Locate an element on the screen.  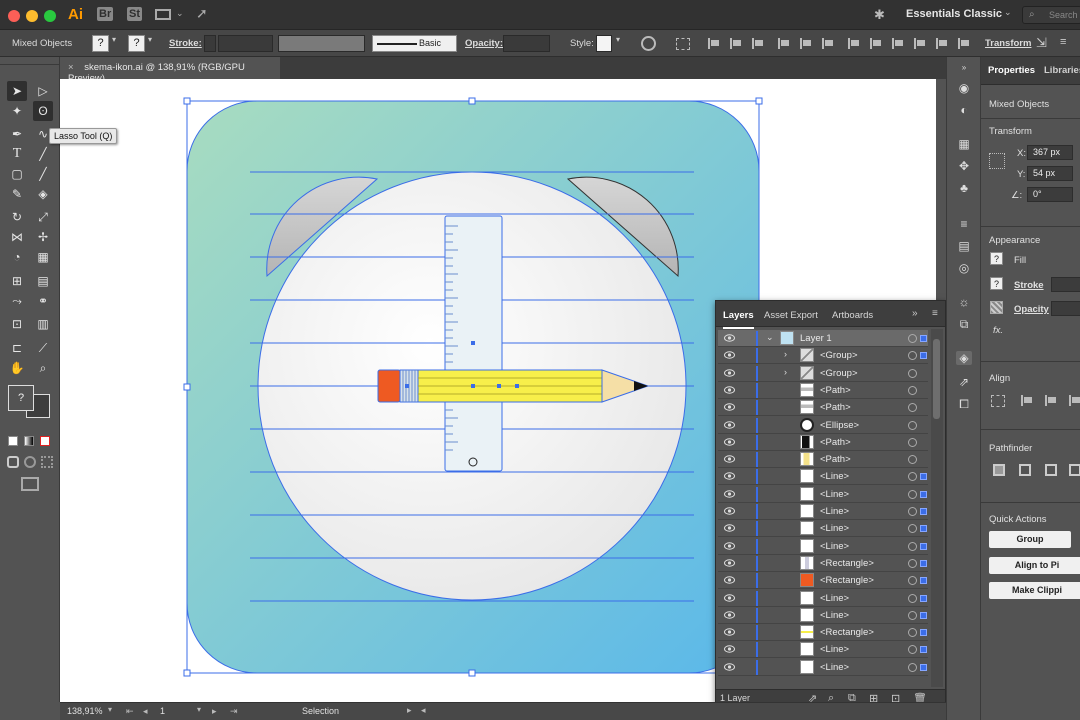
color-icon: ◐ is located at coordinates (964, 110).